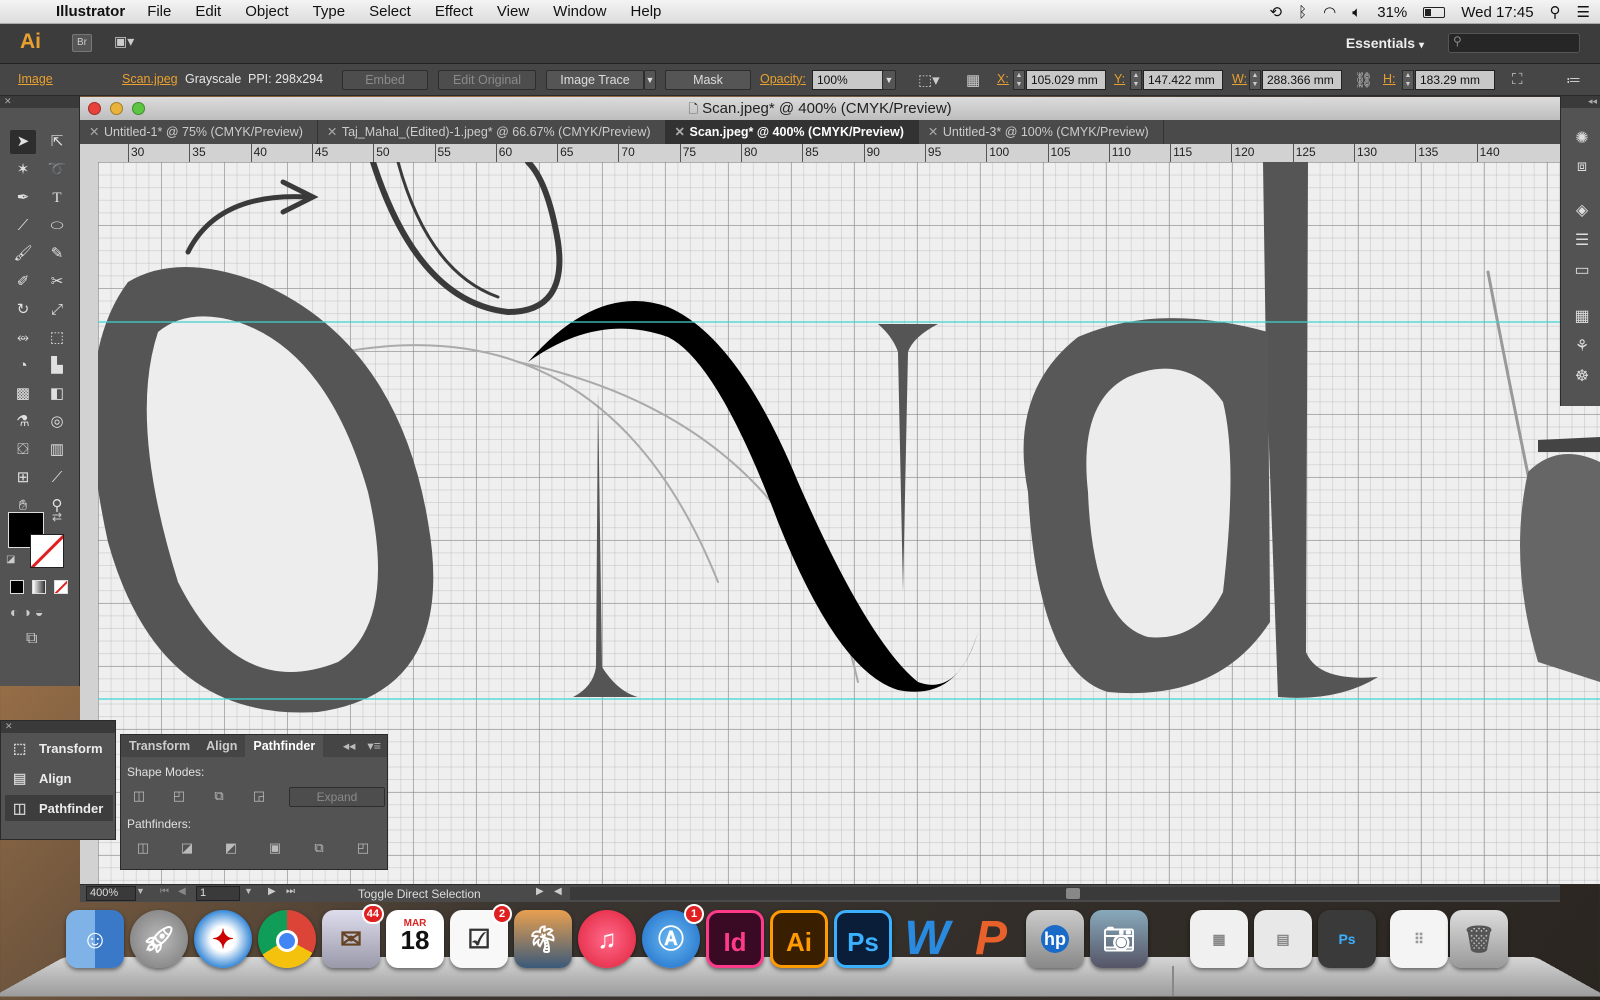  Describe the element at coordinates (23, 450) in the screenshot. I see `symbol-sprayer-tool-icon: ⛋` at that location.